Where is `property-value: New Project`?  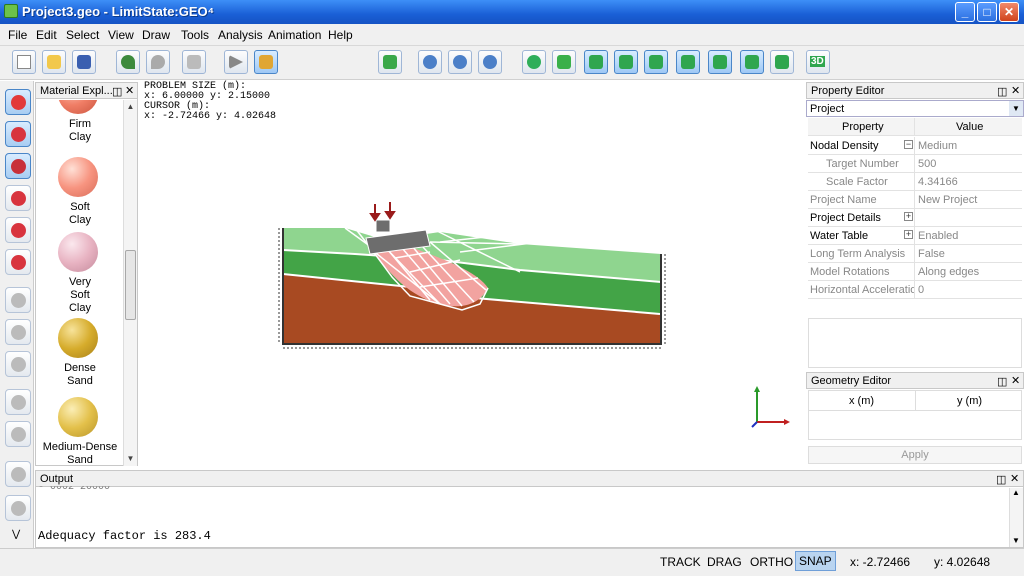
property-value: New Project is located at coordinates (947, 200).